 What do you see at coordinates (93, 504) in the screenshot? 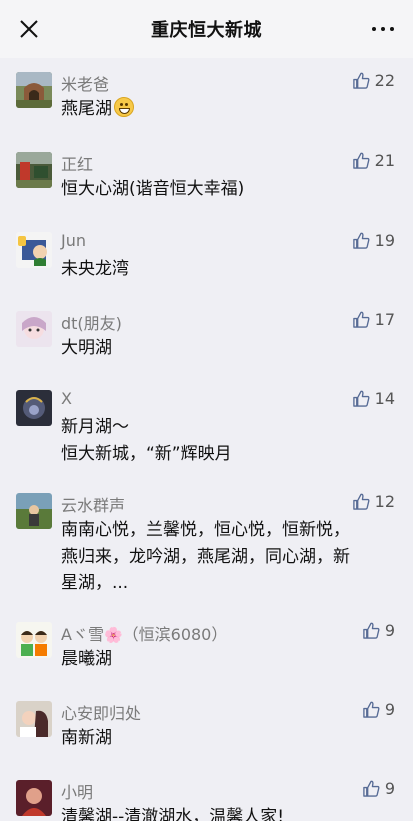
I see `comment-author: 云水群声` at bounding box center [93, 504].